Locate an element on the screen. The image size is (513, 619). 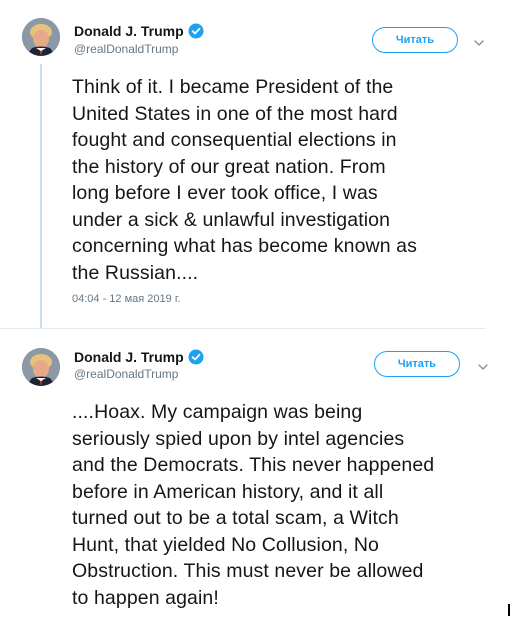
display-name: Donald J. Trump is located at coordinates (129, 357).